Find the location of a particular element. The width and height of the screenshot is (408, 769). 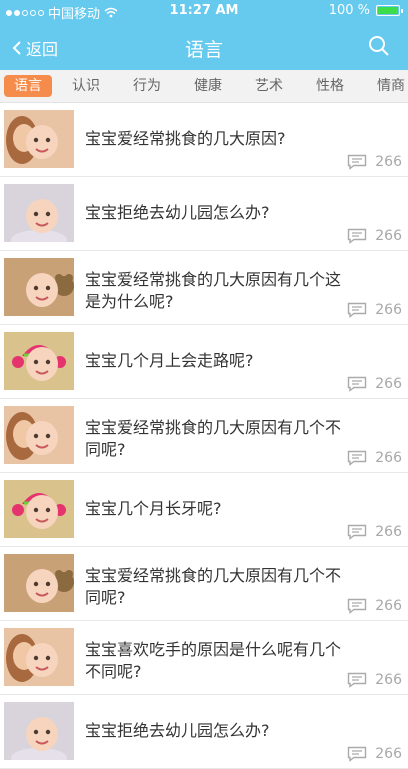

list-item: 宝宝喜欢吃手的原因是什么呢有几个不同呢? 266 is located at coordinates (204, 658).